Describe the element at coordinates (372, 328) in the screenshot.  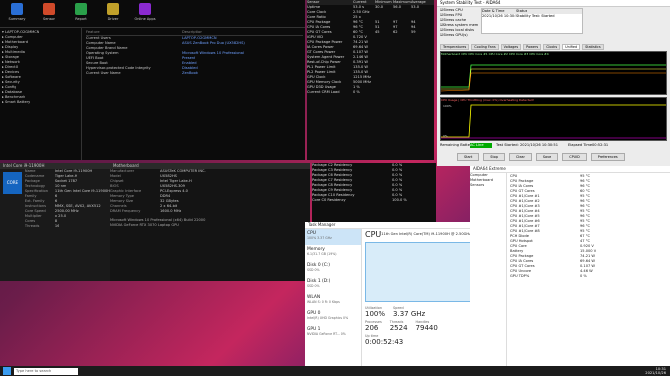
I see `proc-value: 206` at that location.